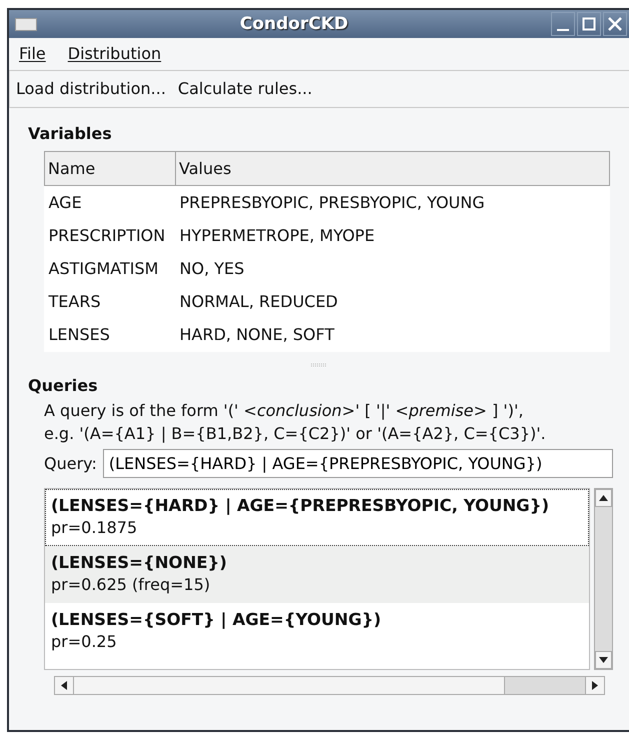 Image resolution: width=629 pixels, height=738 pixels. What do you see at coordinates (63, 385) in the screenshot?
I see `section-heading: Queries` at bounding box center [63, 385].